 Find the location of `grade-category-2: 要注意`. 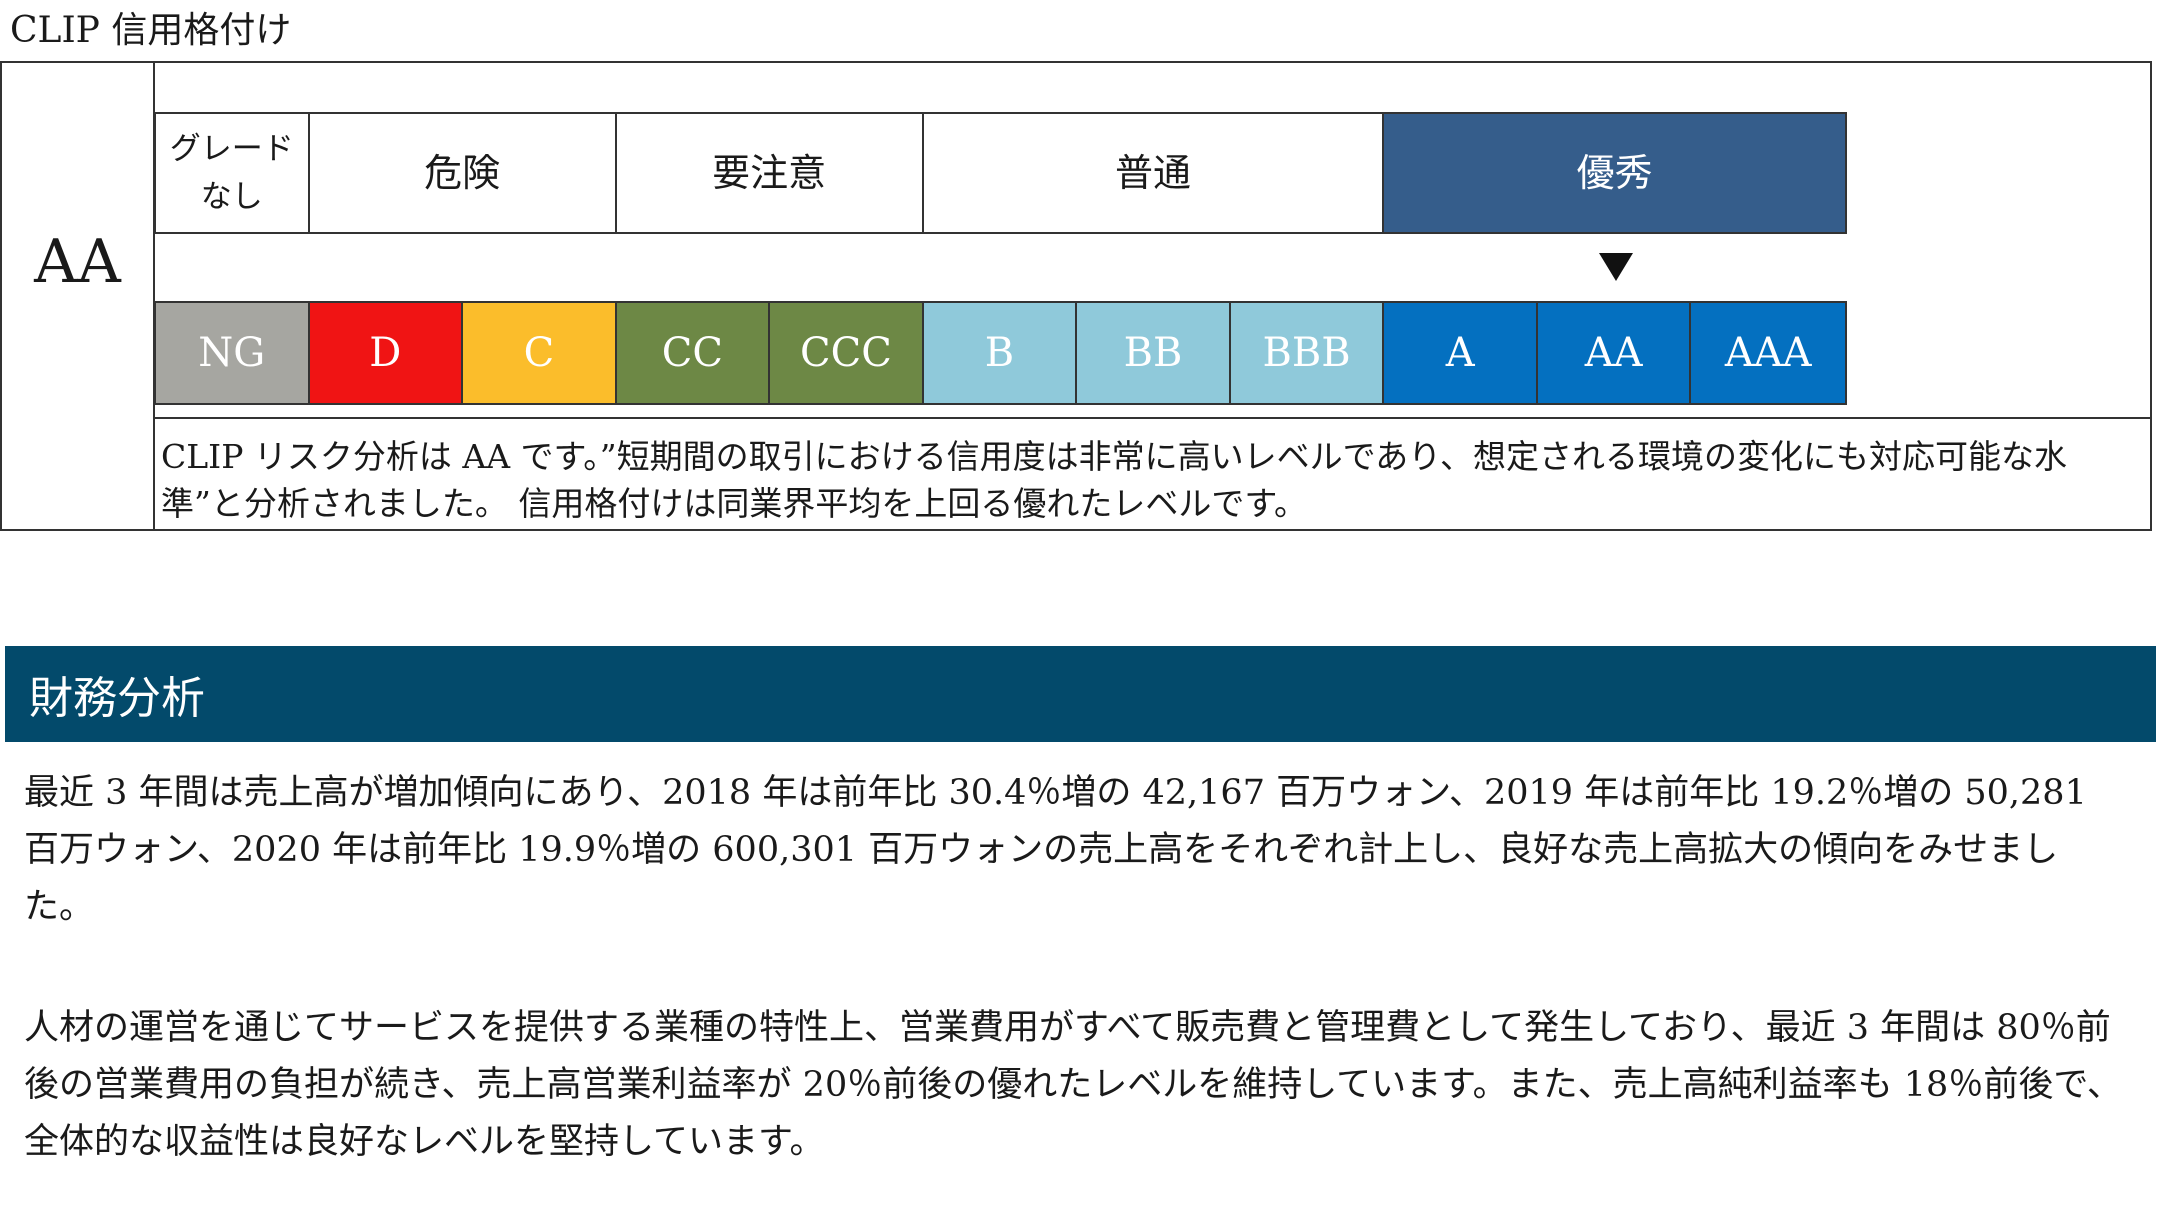

grade-category-2: 要注意 is located at coordinates (770, 173).